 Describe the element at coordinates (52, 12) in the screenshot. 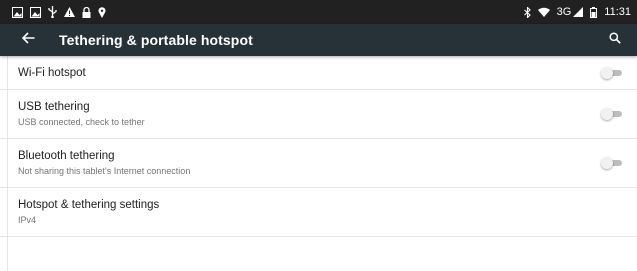

I see `usb-icon` at that location.